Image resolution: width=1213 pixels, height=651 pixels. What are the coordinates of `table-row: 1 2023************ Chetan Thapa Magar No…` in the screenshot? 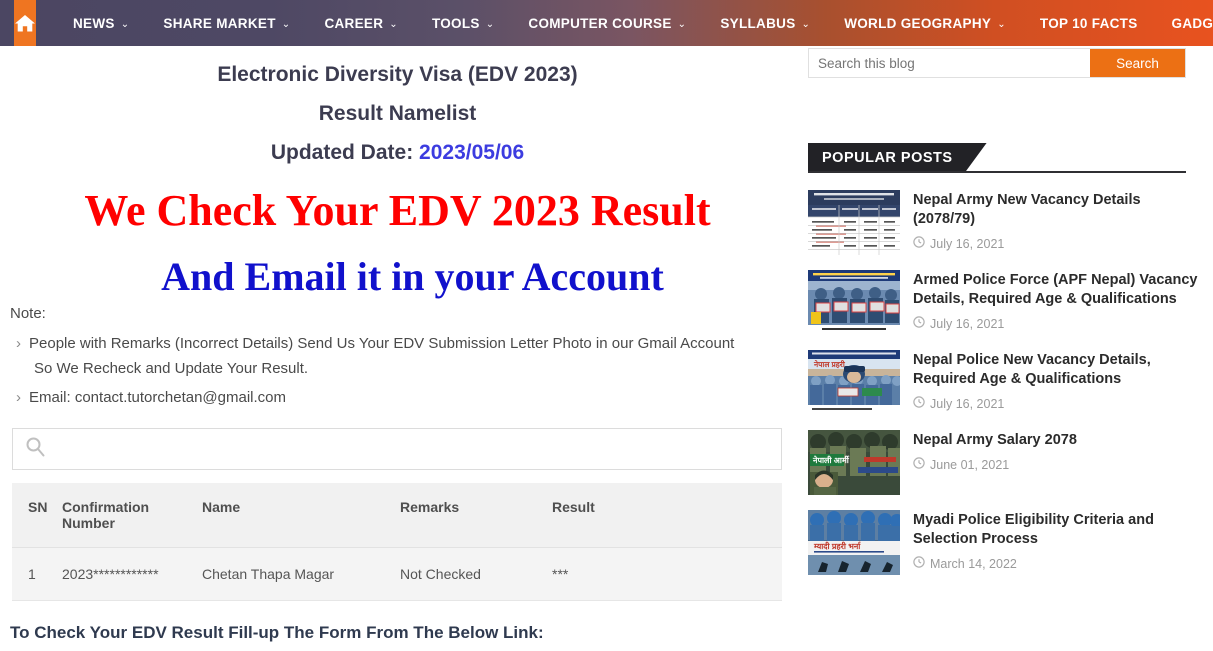 It's located at (397, 574).